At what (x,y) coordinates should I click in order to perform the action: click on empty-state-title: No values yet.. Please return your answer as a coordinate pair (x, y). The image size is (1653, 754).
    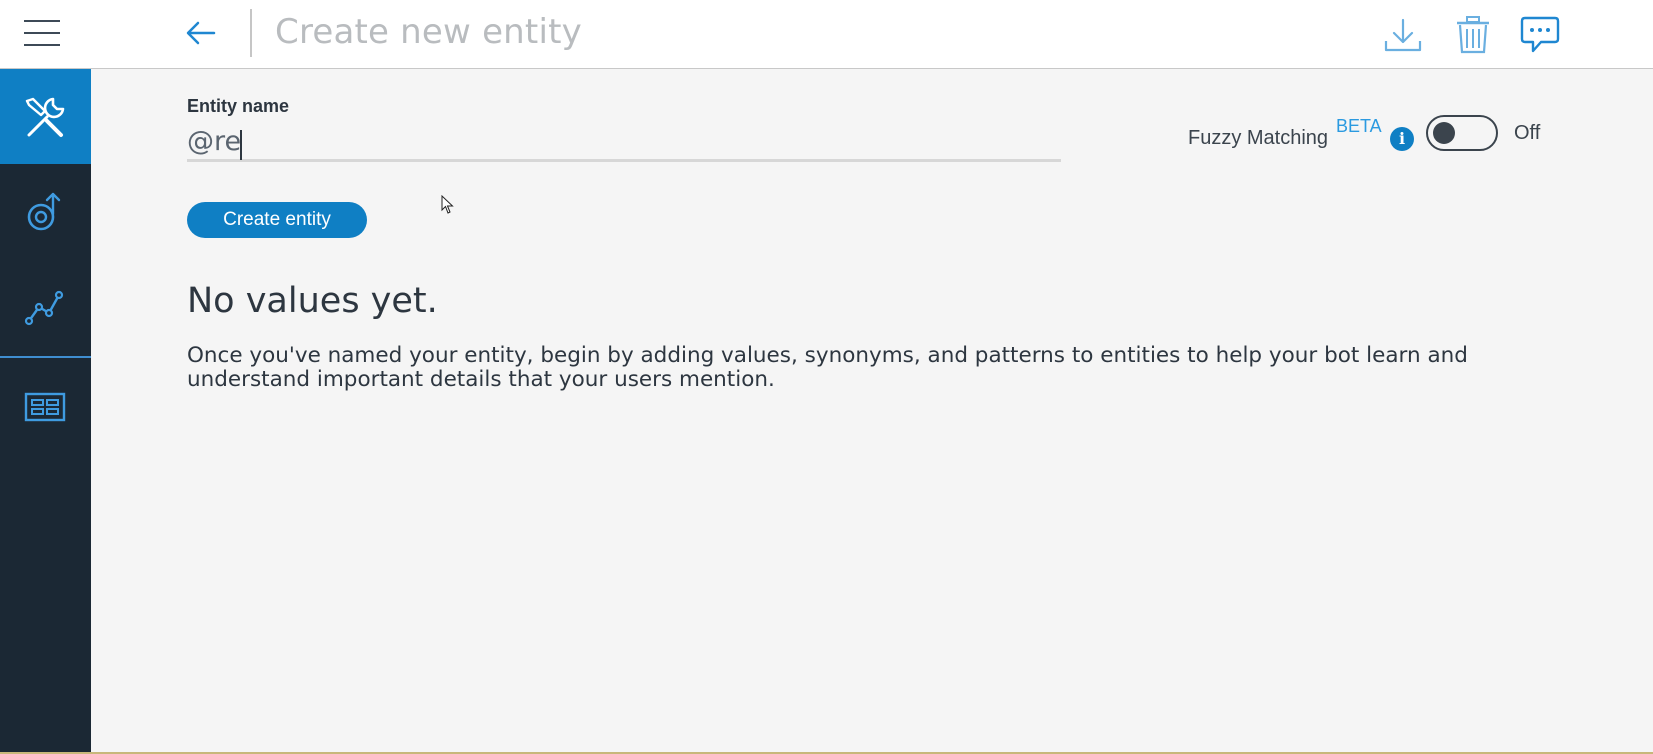
    Looking at the image, I should click on (312, 301).